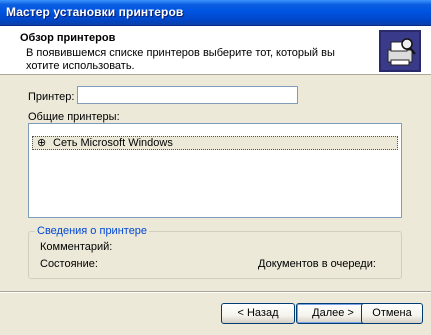 The image size is (431, 335). Describe the element at coordinates (400, 51) in the screenshot. I see `printer-search-icon` at that location.